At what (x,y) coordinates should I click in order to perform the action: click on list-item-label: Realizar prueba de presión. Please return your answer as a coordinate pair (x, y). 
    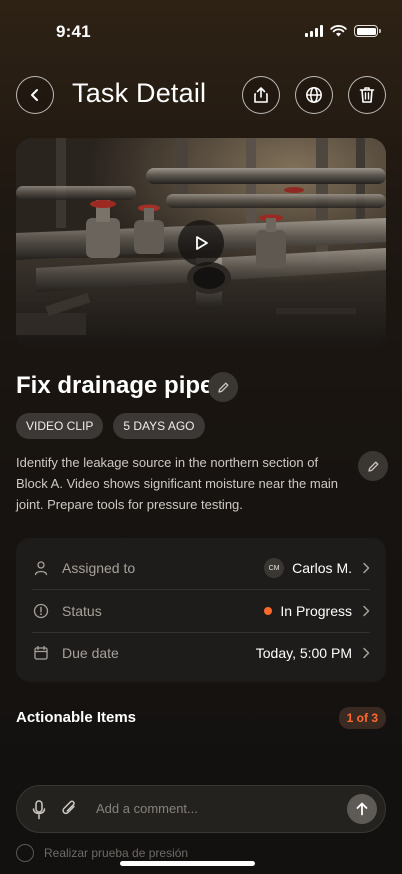
    Looking at the image, I should click on (116, 853).